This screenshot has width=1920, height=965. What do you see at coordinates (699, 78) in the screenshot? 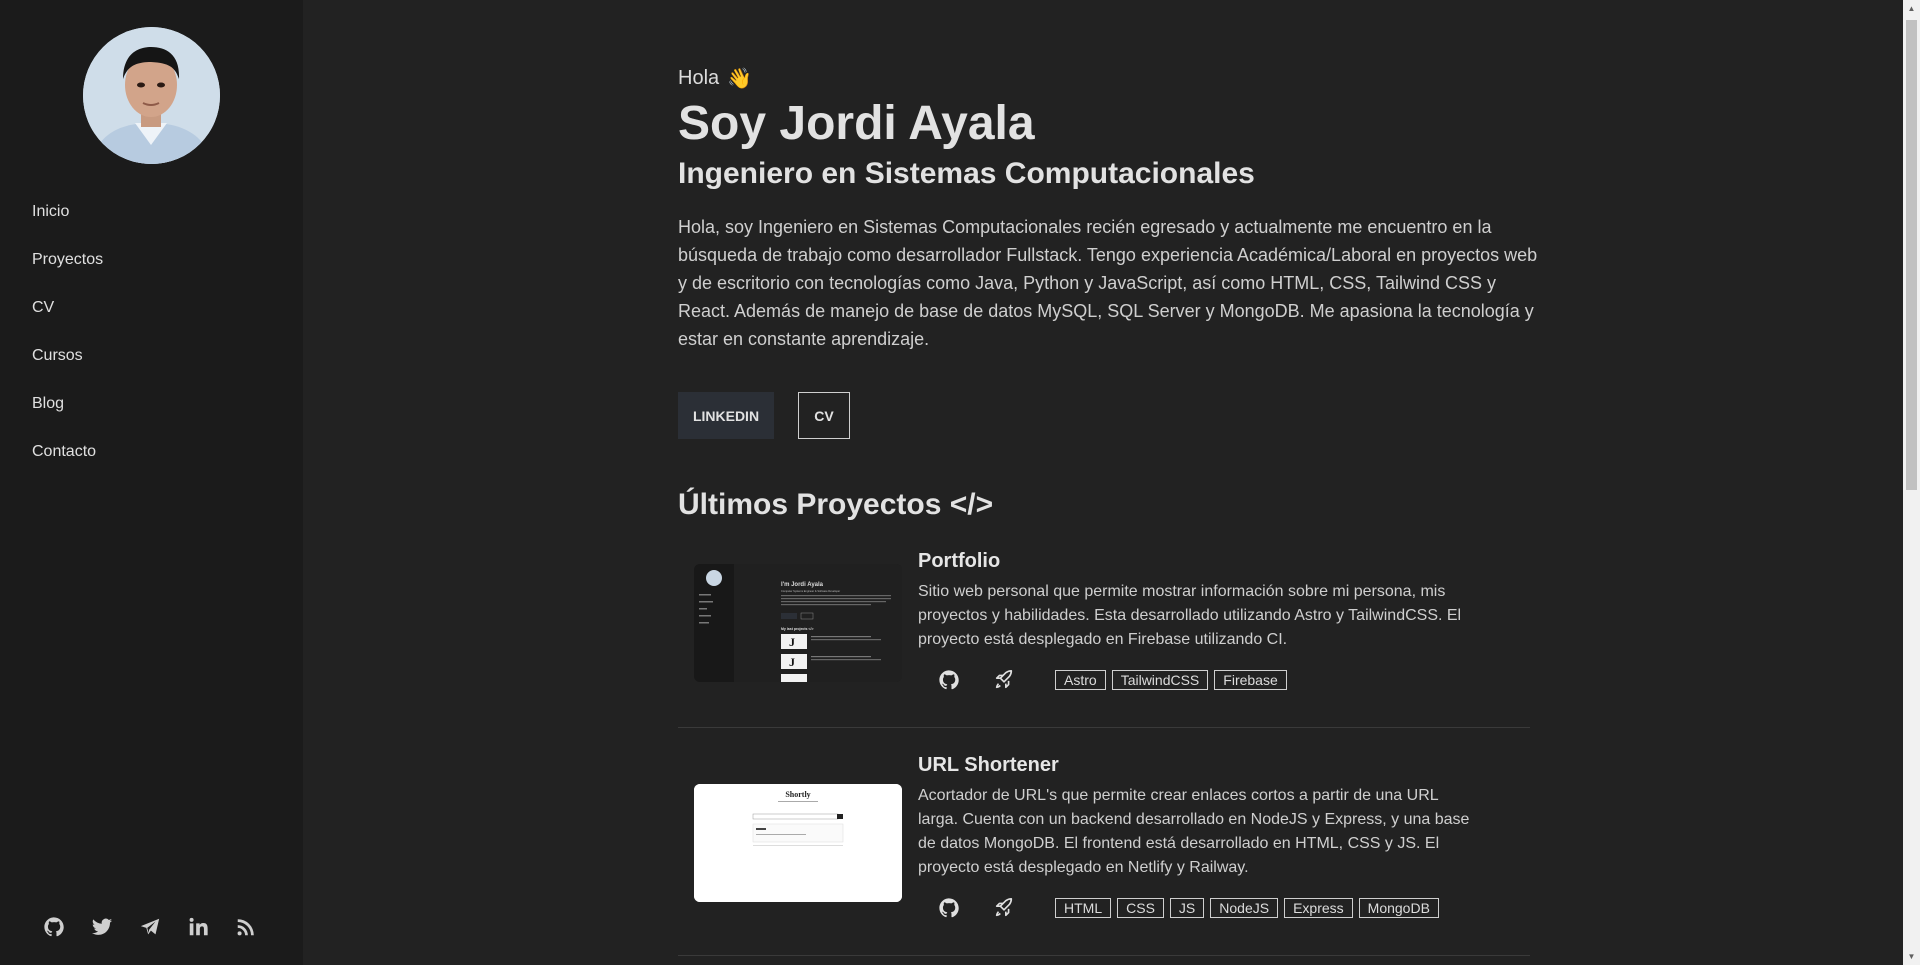
I see `greeting-text: Hola` at bounding box center [699, 78].